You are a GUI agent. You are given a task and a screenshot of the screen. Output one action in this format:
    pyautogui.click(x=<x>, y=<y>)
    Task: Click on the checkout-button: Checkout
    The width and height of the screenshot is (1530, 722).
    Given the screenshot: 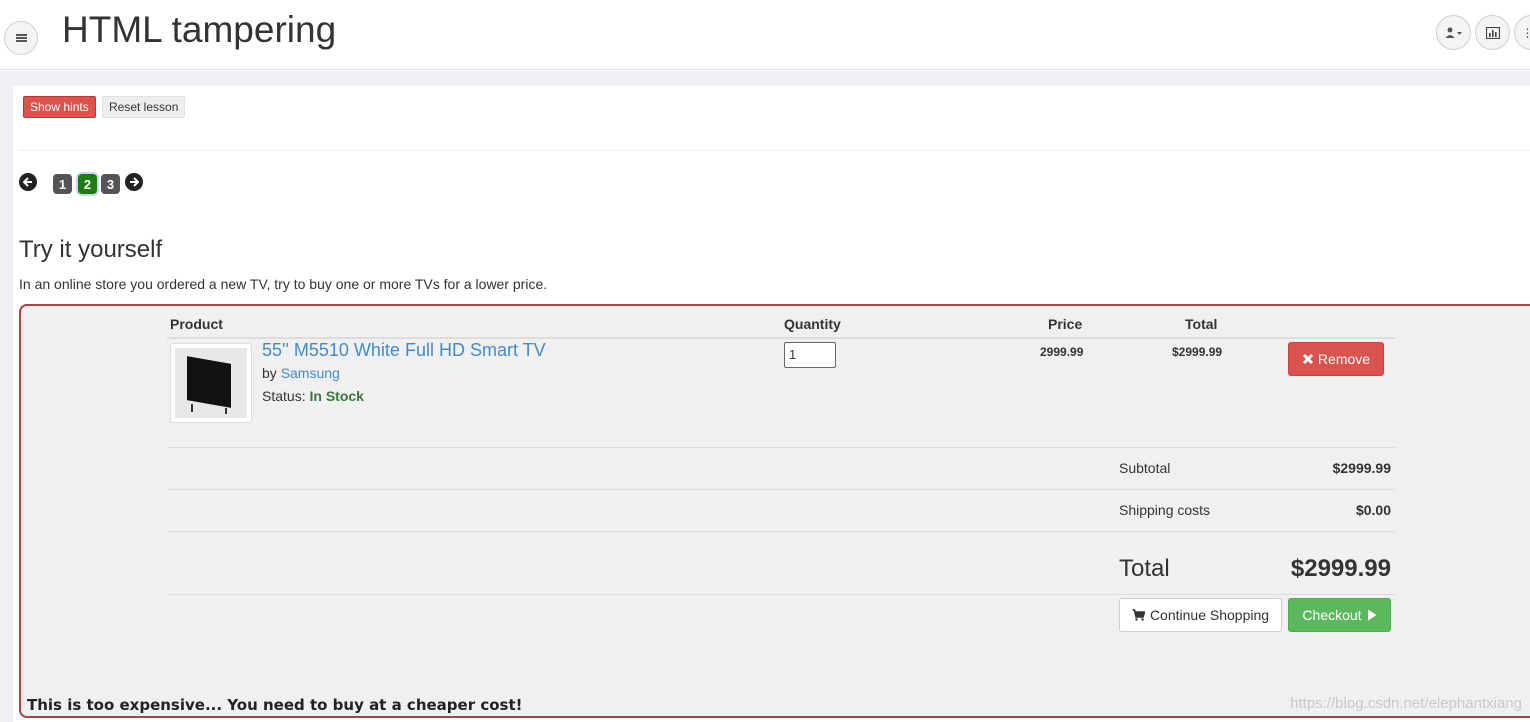 What is the action you would take?
    pyautogui.click(x=1339, y=615)
    